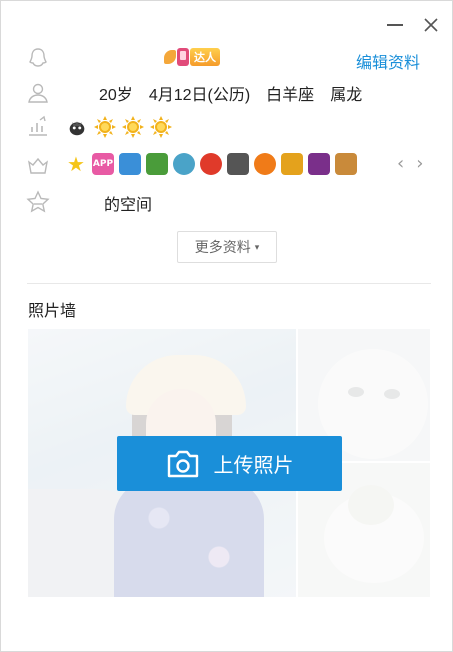 The height and width of the screenshot is (652, 453). What do you see at coordinates (170, 57) in the screenshot?
I see `wing-icon` at bounding box center [170, 57].